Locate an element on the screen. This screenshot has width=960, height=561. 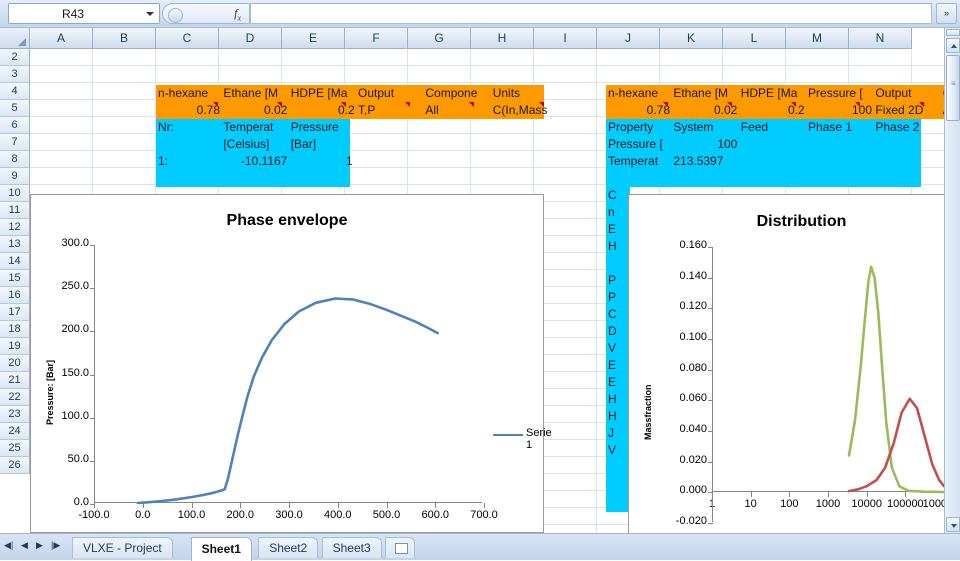
row-header-18: 18 is located at coordinates (15, 329).